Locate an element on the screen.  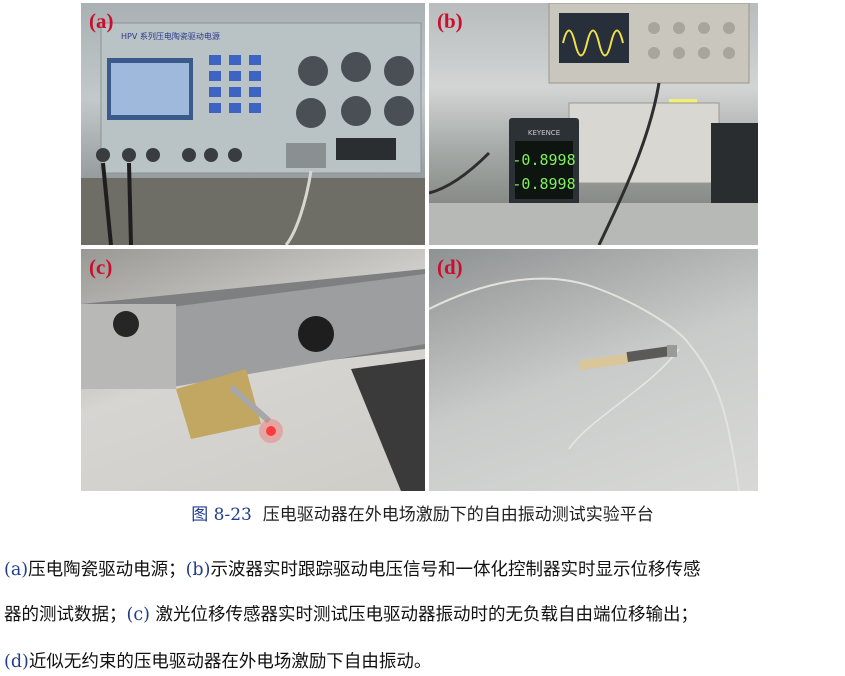
photo-panel-a: HPV 系列压电陶瓷驱动电源 (a) is located at coordinates (253, 124).